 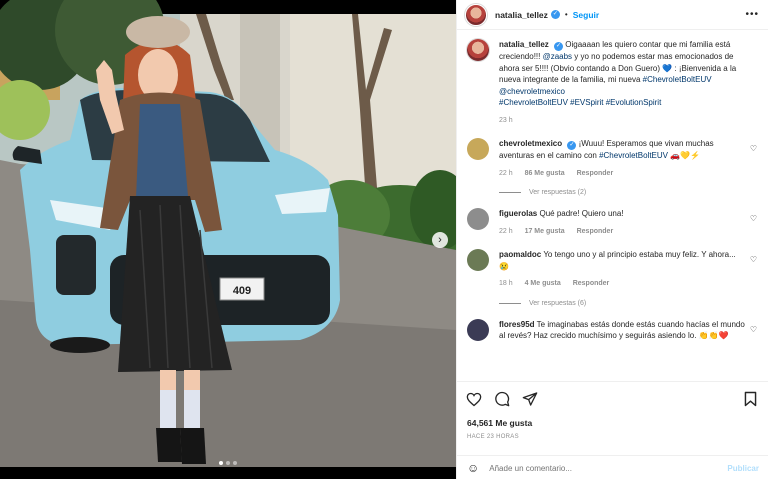 What do you see at coordinates (586, 15) in the screenshot?
I see `follow-button: Seguir` at bounding box center [586, 15].